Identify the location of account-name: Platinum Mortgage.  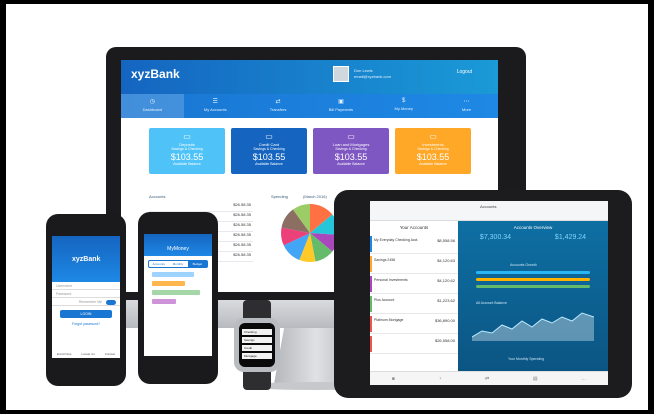
(389, 320).